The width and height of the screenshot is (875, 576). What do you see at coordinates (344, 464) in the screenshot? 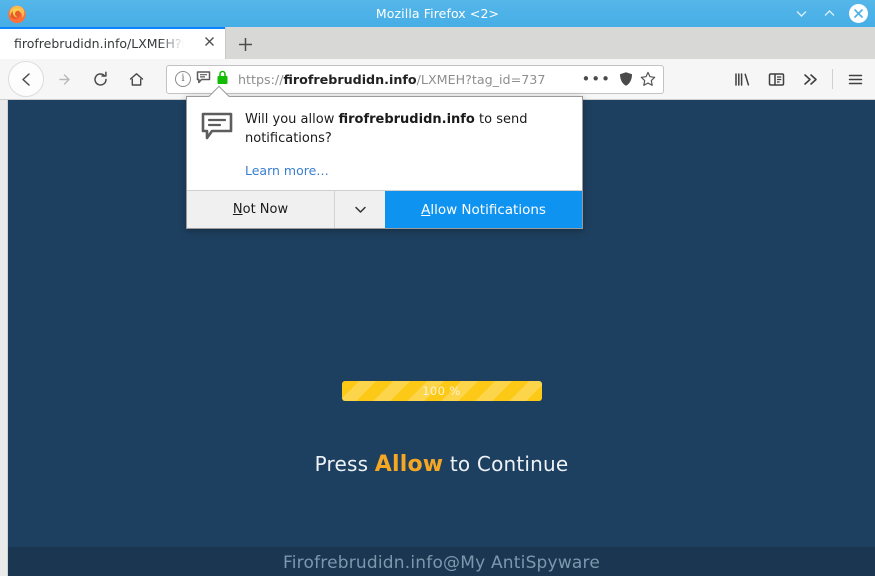
I see `press-allow-prefix: Press` at bounding box center [344, 464].